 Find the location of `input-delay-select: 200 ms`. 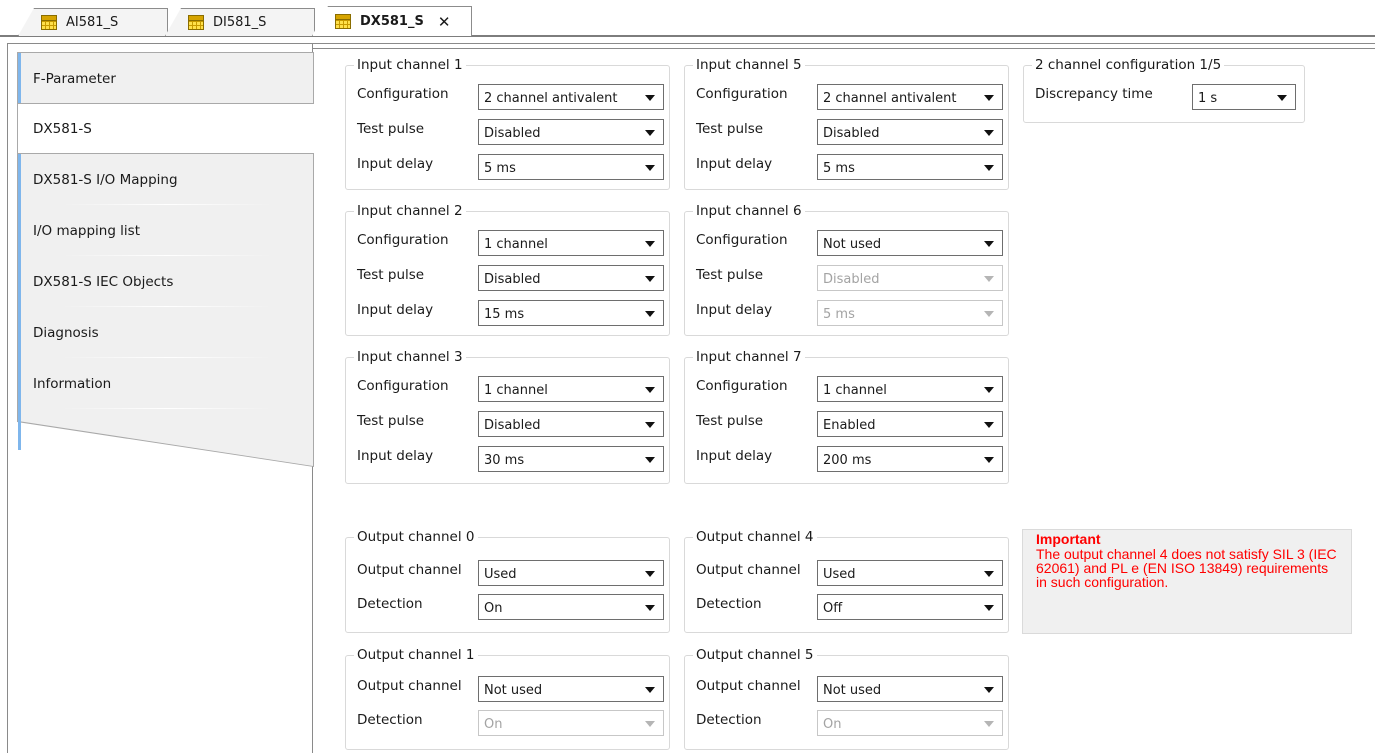

input-delay-select: 200 ms is located at coordinates (910, 459).